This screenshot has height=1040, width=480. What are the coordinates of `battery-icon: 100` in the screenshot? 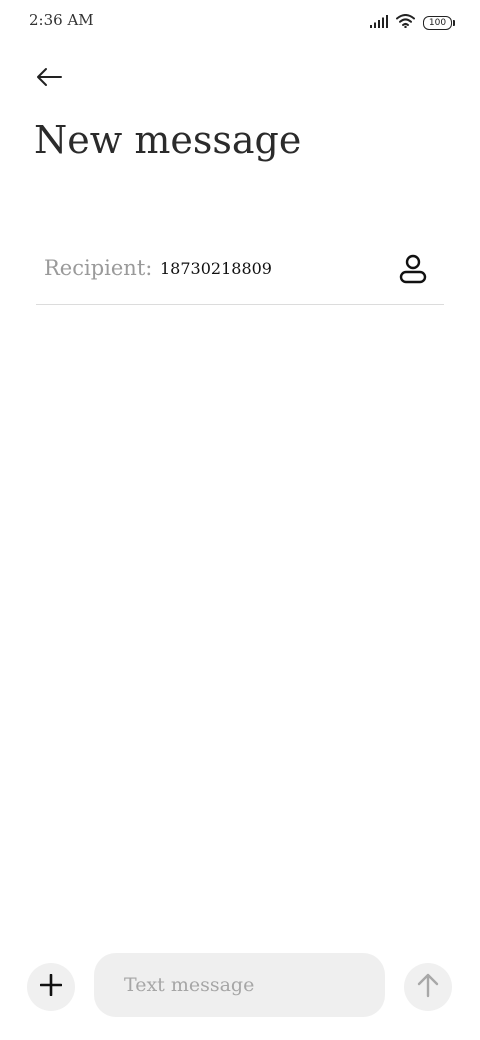 It's located at (439, 22).